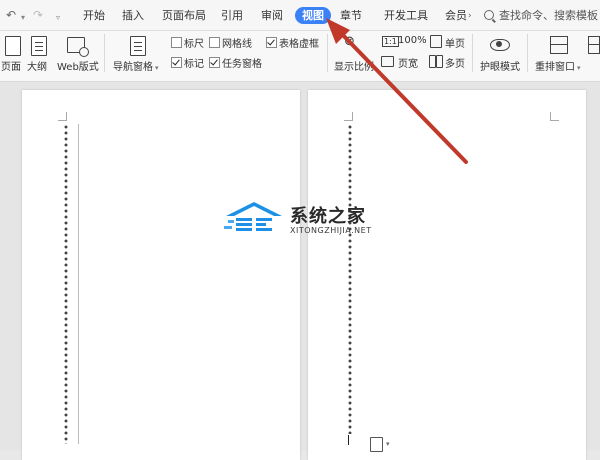 The width and height of the screenshot is (600, 460). I want to click on ruler-label: 标尺, so click(194, 44).